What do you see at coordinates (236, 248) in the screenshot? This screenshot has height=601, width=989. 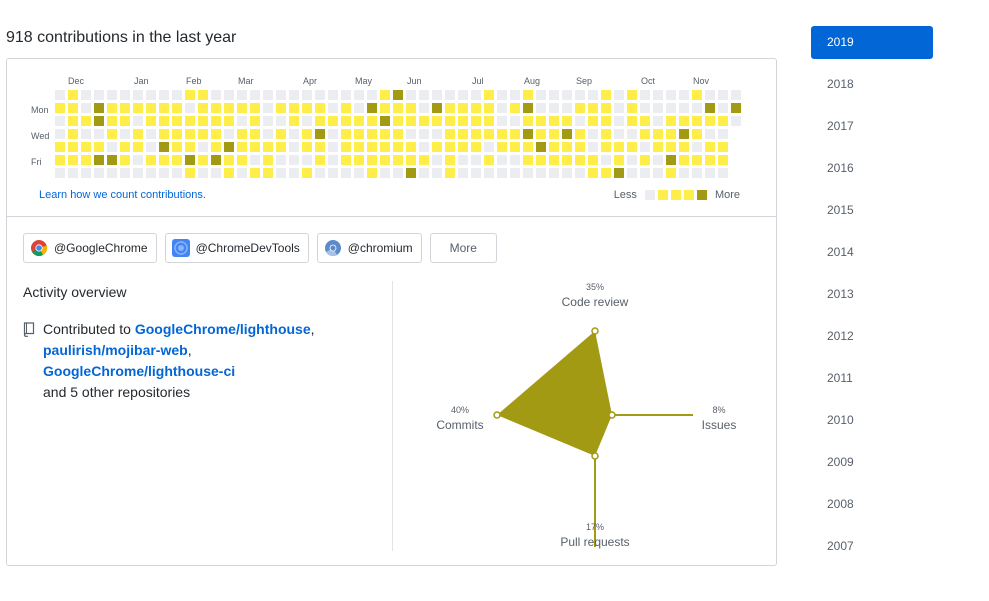 I see `org-button-chromedevtools: @ChromeDevTools` at bounding box center [236, 248].